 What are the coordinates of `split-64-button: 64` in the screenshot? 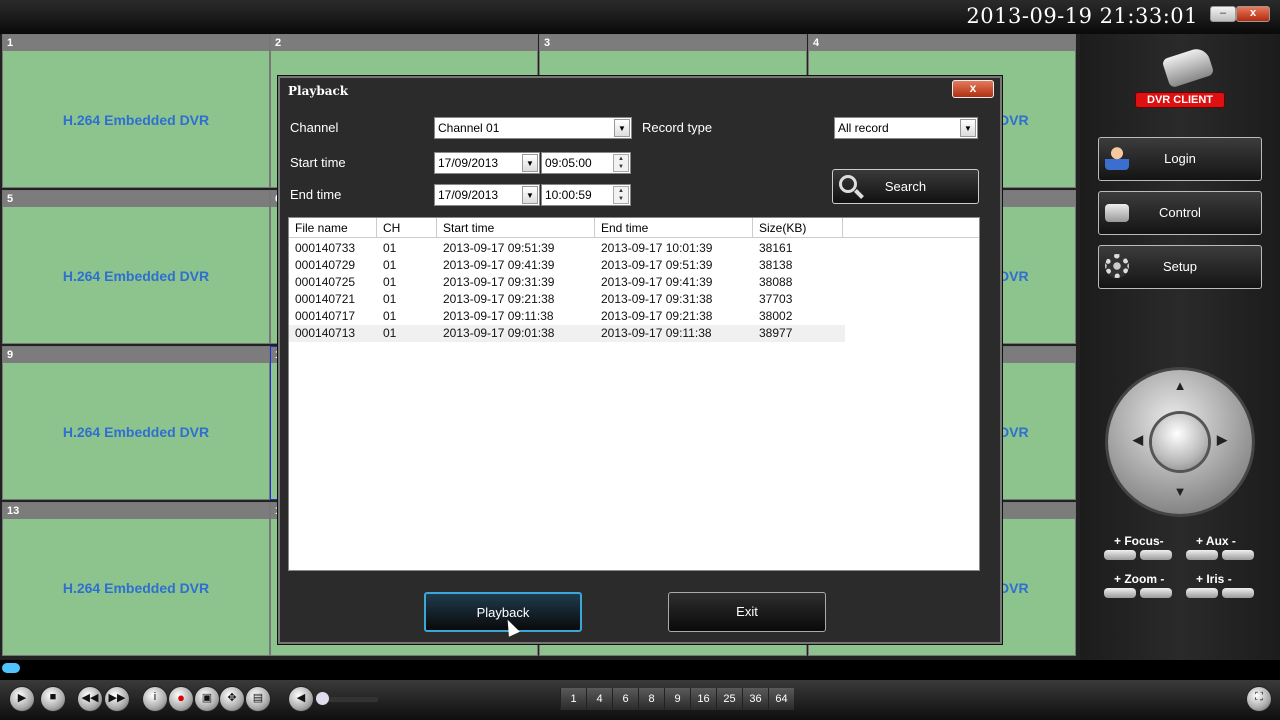 It's located at (781, 699).